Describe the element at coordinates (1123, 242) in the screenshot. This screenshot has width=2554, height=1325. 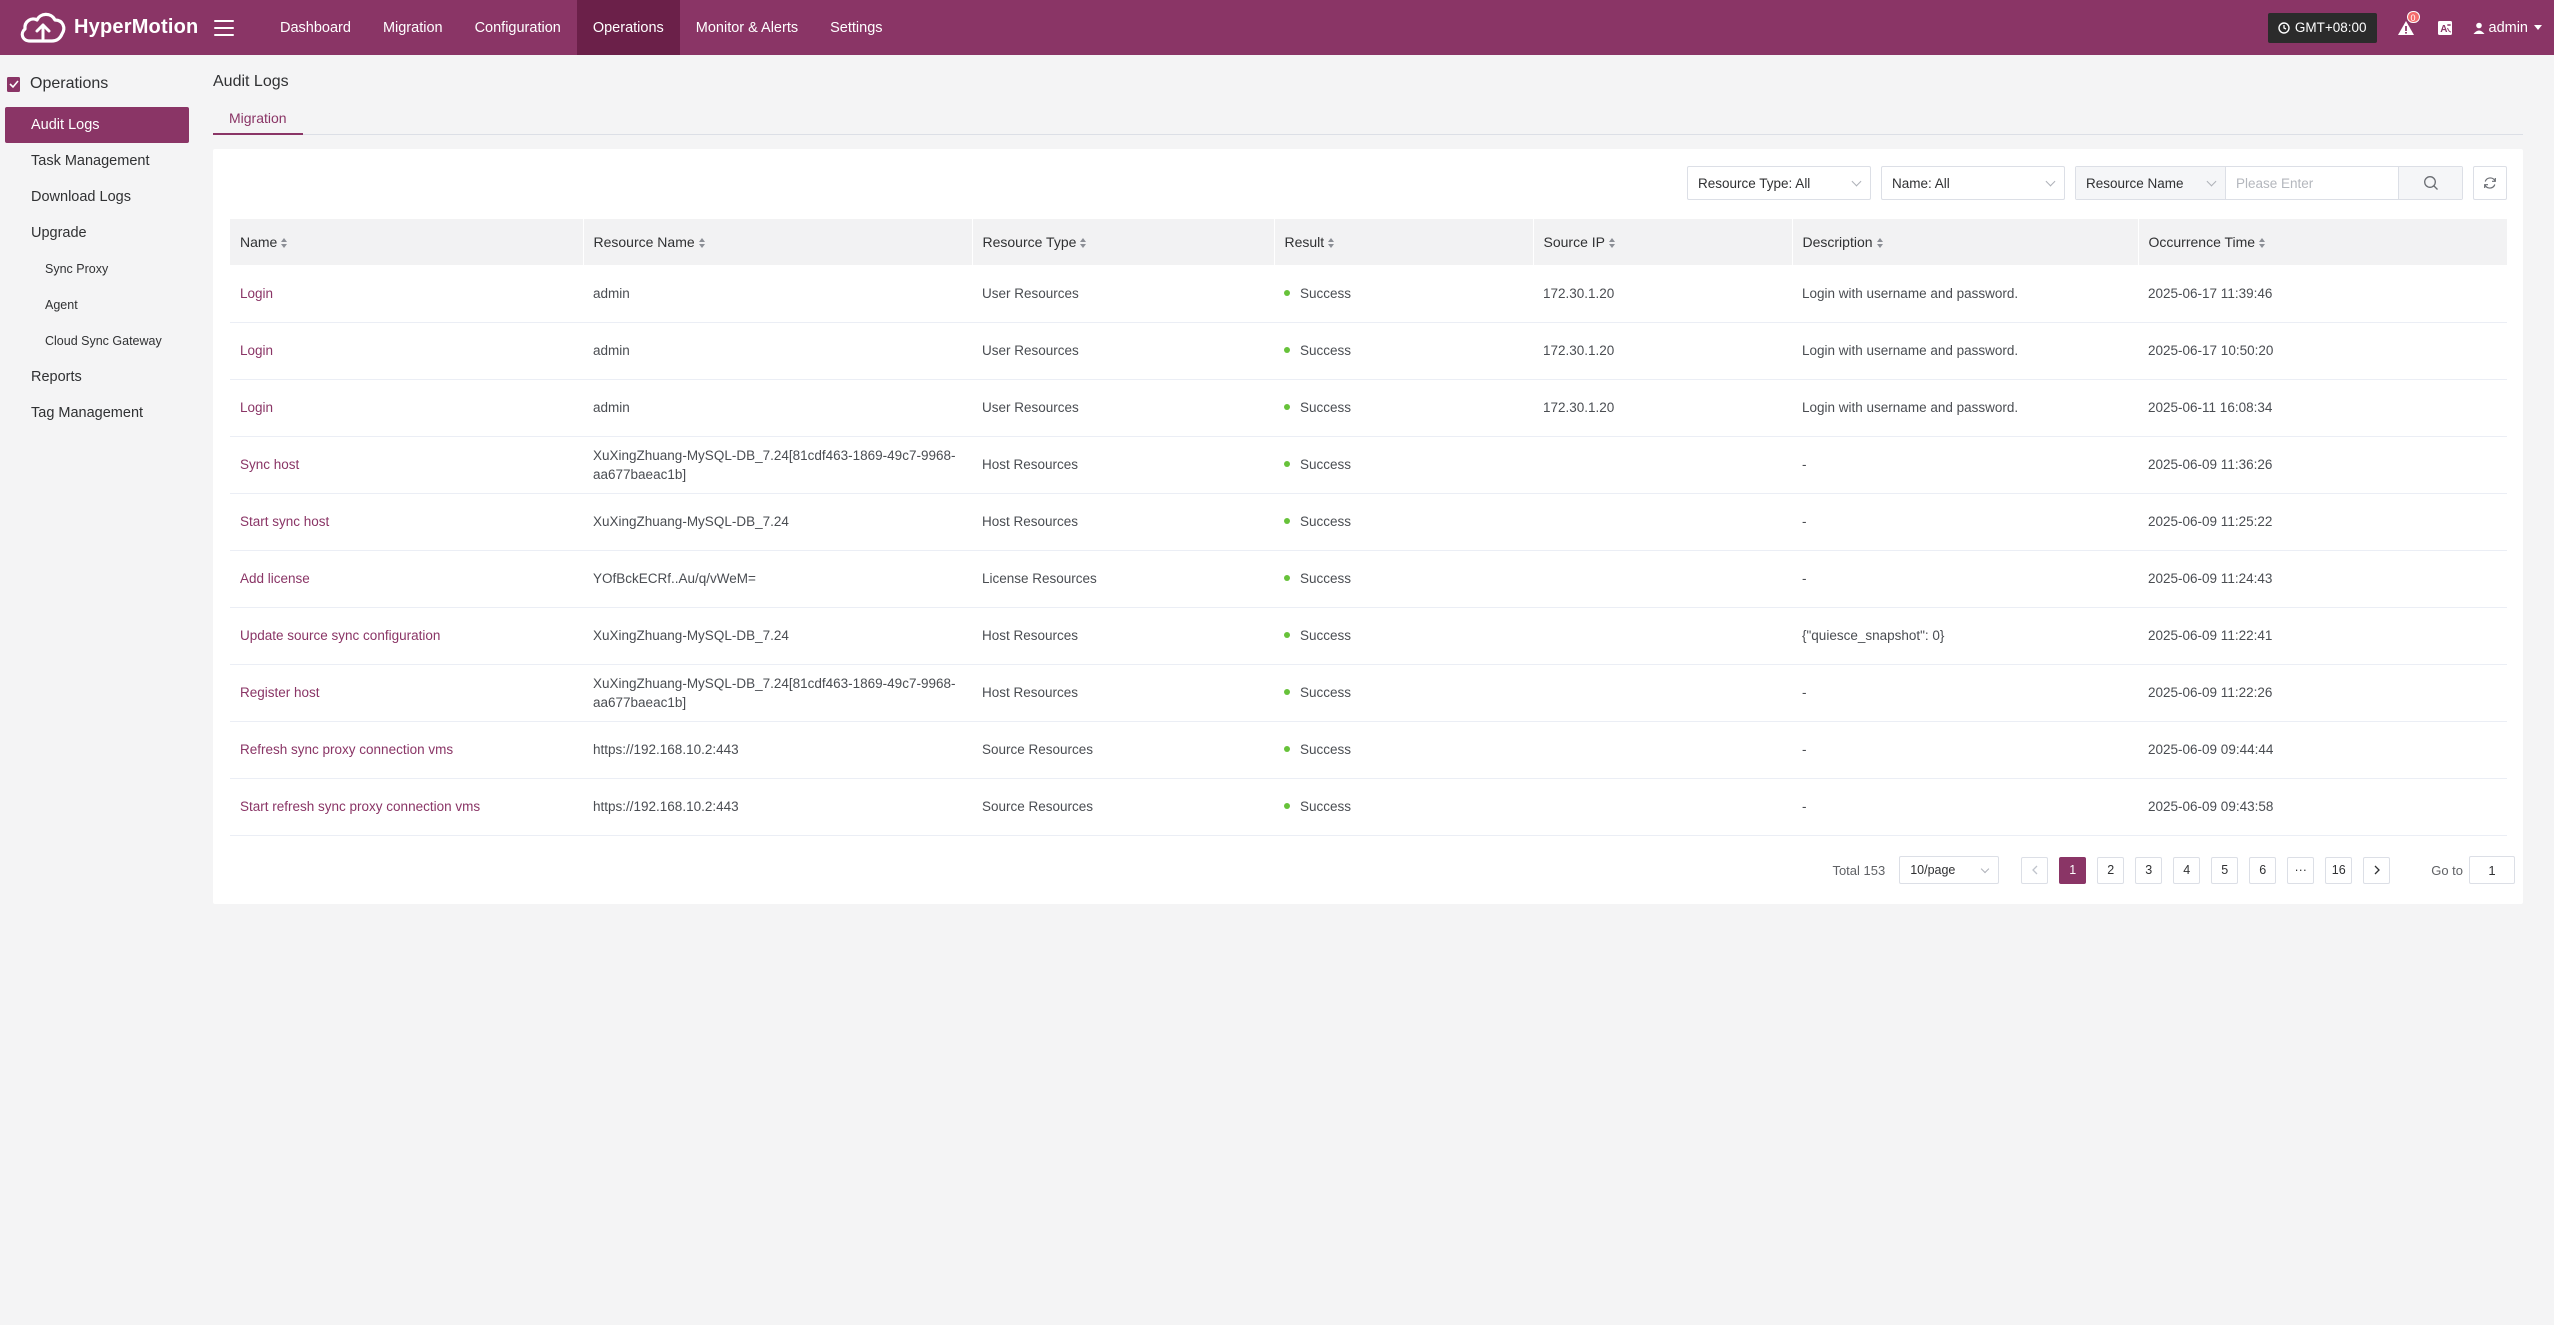
I see `column-header-resource-type: Resource Type` at that location.